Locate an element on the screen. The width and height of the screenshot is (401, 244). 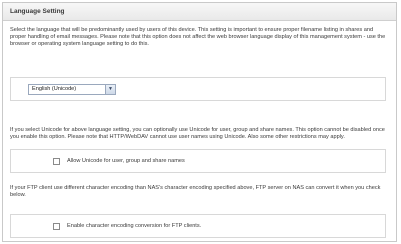
language-select: English (Unicode) ▼ is located at coordinates (72, 89).